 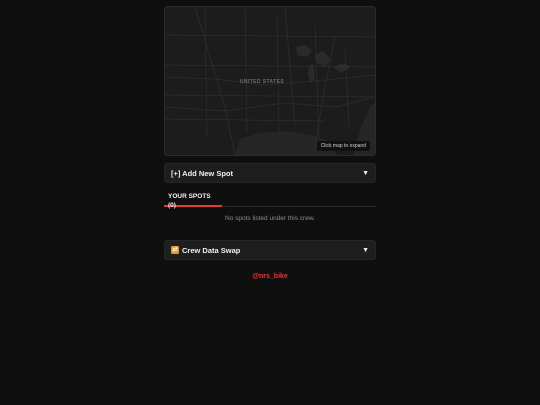 What do you see at coordinates (270, 276) in the screenshot?
I see `crew-handle-link: @nrs_bike` at bounding box center [270, 276].